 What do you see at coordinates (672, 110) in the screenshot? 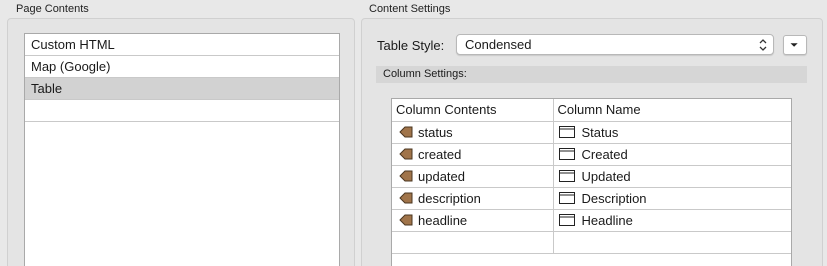
I see `column-name-header: Column Name` at bounding box center [672, 110].